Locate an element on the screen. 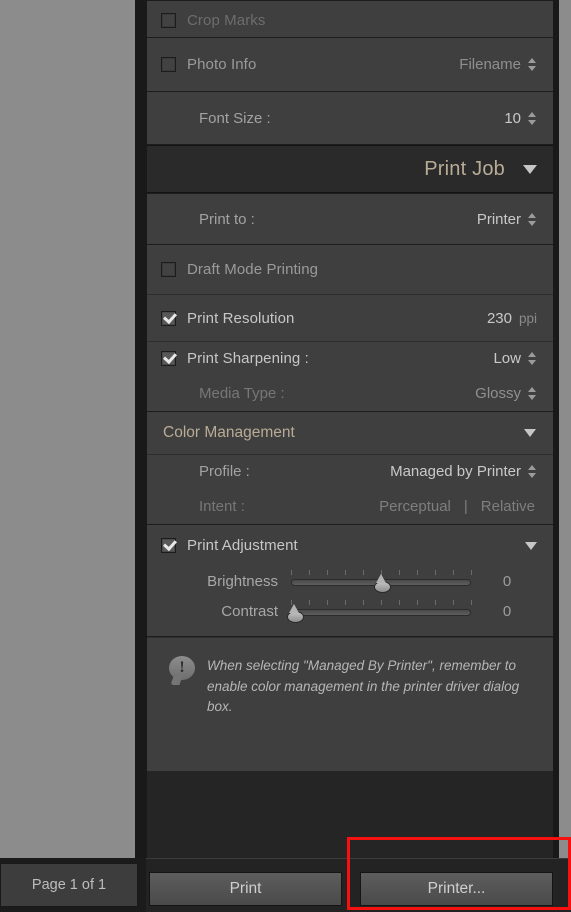 The image size is (571, 912). page-indicator: Page 1 of 1 is located at coordinates (69, 885).